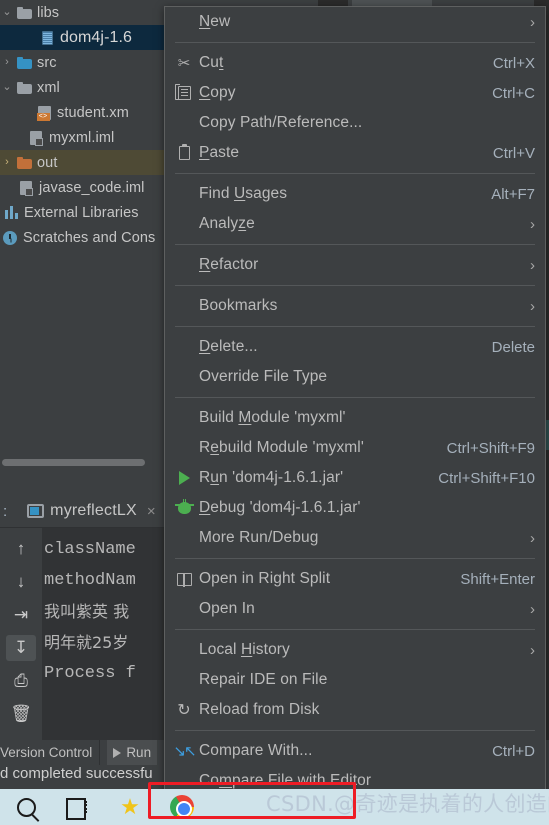  Describe the element at coordinates (93, 112) in the screenshot. I see `tree-item-label: student.xm` at that location.